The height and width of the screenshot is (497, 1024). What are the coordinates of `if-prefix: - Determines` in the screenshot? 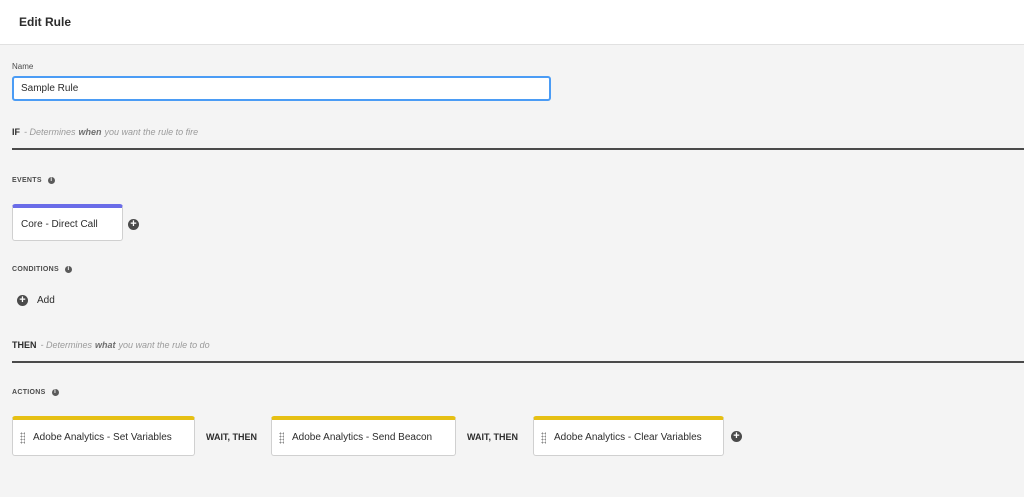 It's located at (50, 132).